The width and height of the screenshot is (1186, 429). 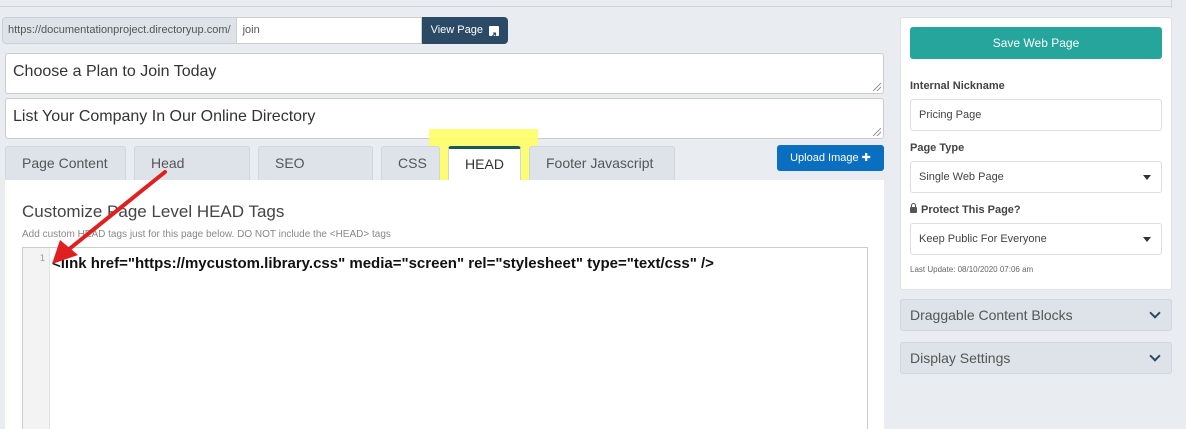 What do you see at coordinates (957, 86) in the screenshot?
I see `nickname-label: Internal Nickname` at bounding box center [957, 86].